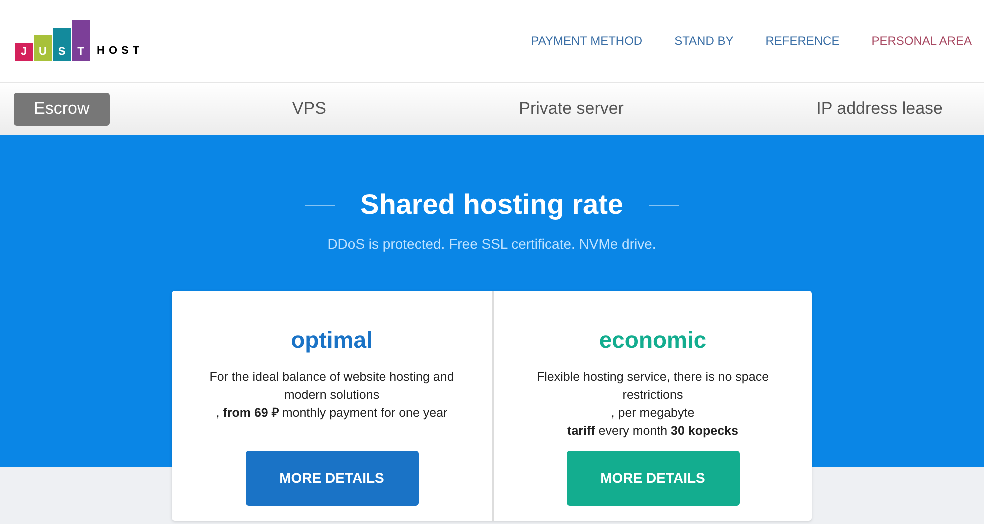  Describe the element at coordinates (492, 205) in the screenshot. I see `hero-title: Shared hosting rate` at that location.